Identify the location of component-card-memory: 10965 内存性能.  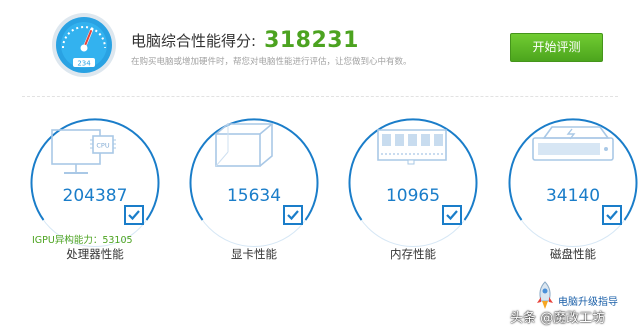
(413, 190).